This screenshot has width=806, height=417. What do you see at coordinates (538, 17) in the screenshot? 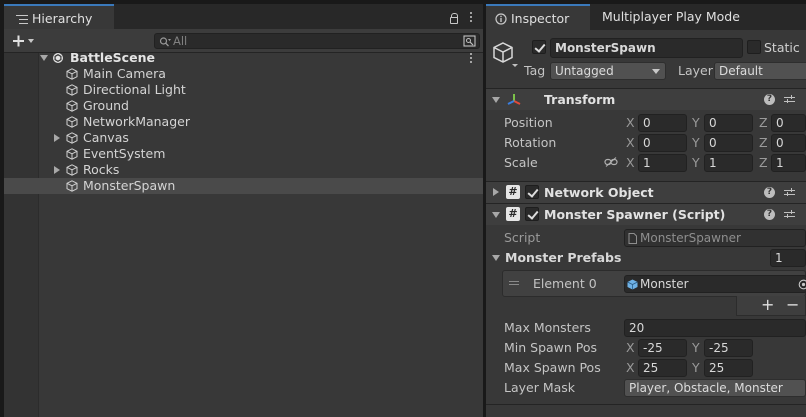
I see `tab-inspector: Inspector` at bounding box center [538, 17].